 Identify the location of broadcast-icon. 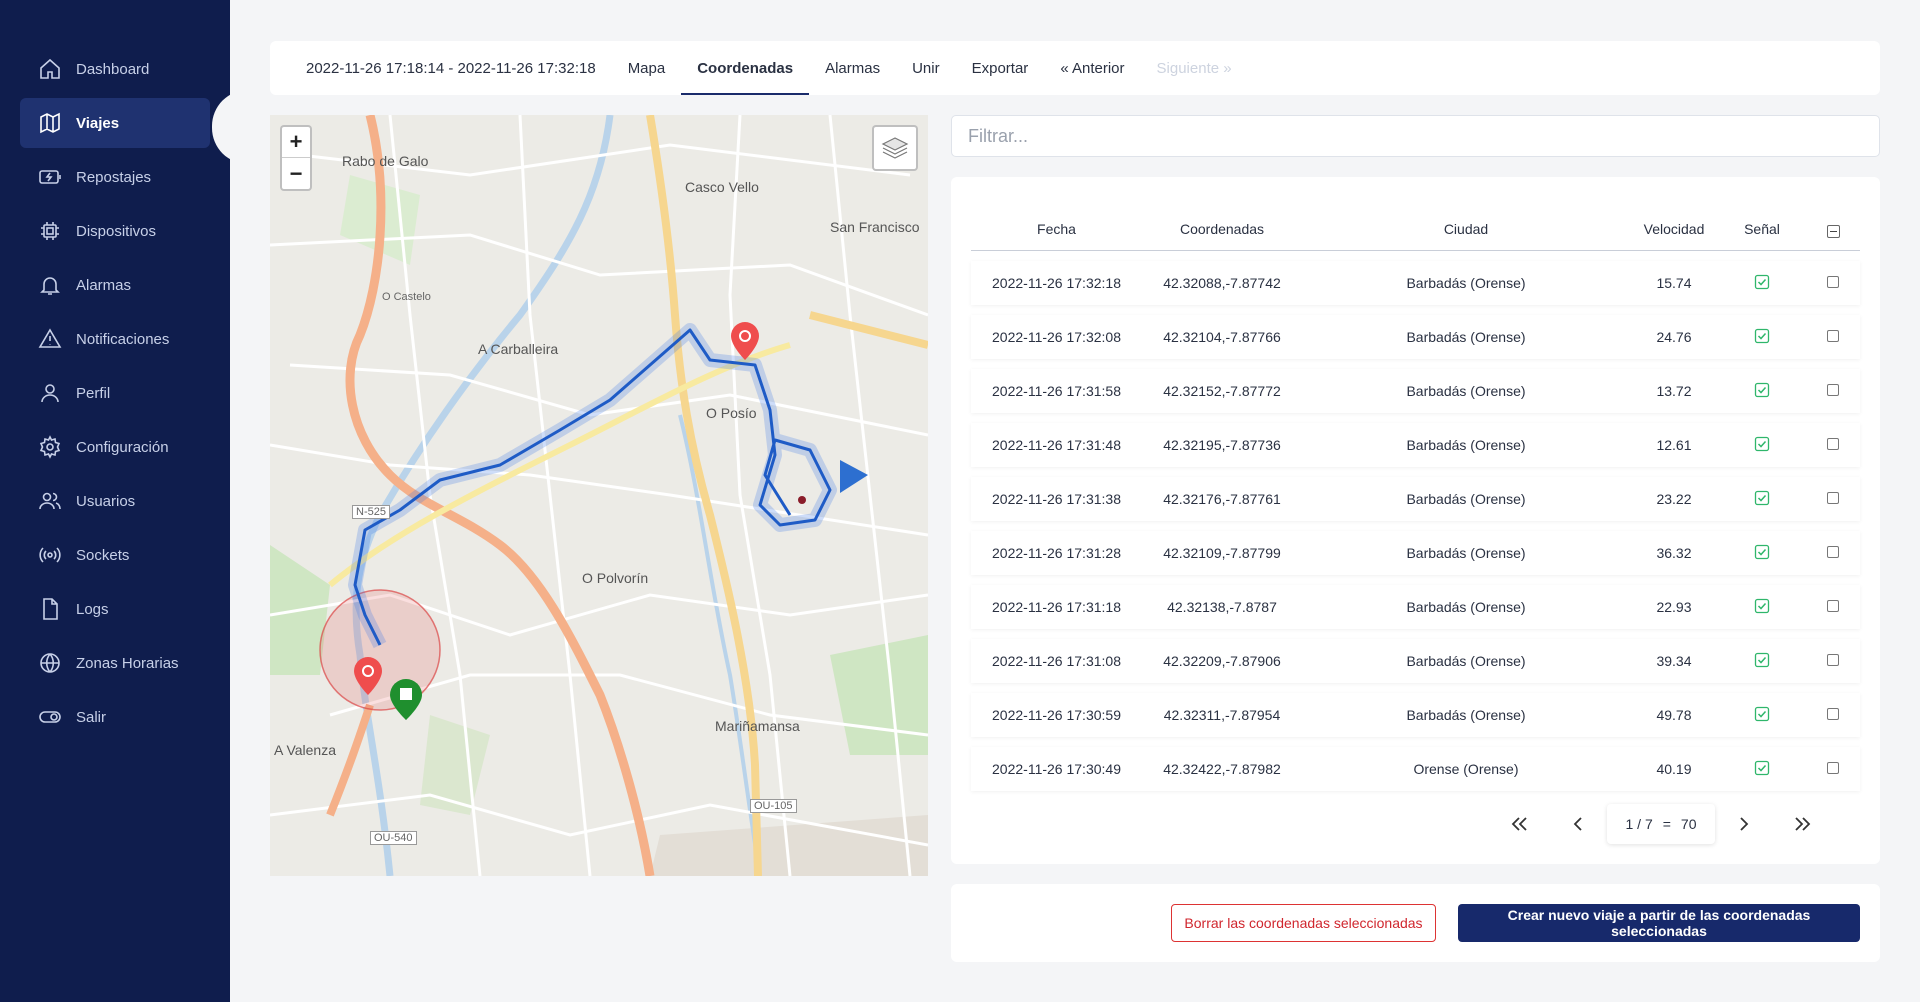
(50, 555).